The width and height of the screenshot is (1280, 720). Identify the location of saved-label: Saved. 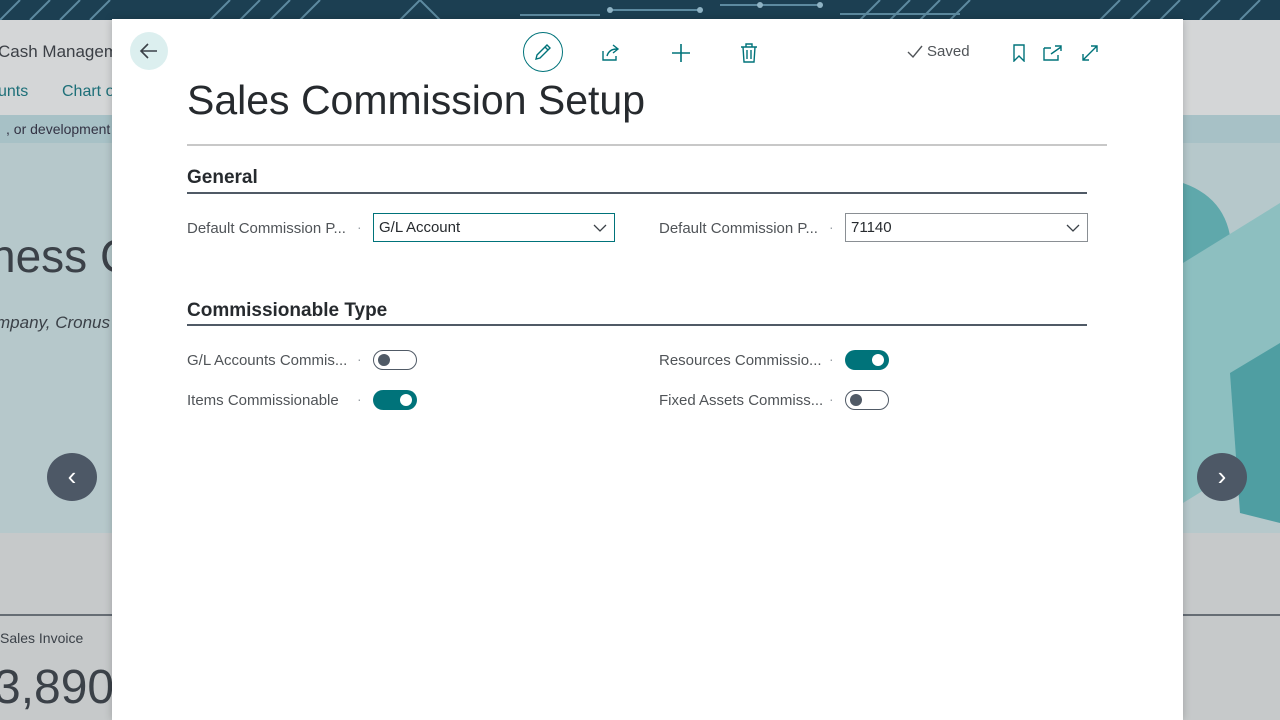
(948, 51).